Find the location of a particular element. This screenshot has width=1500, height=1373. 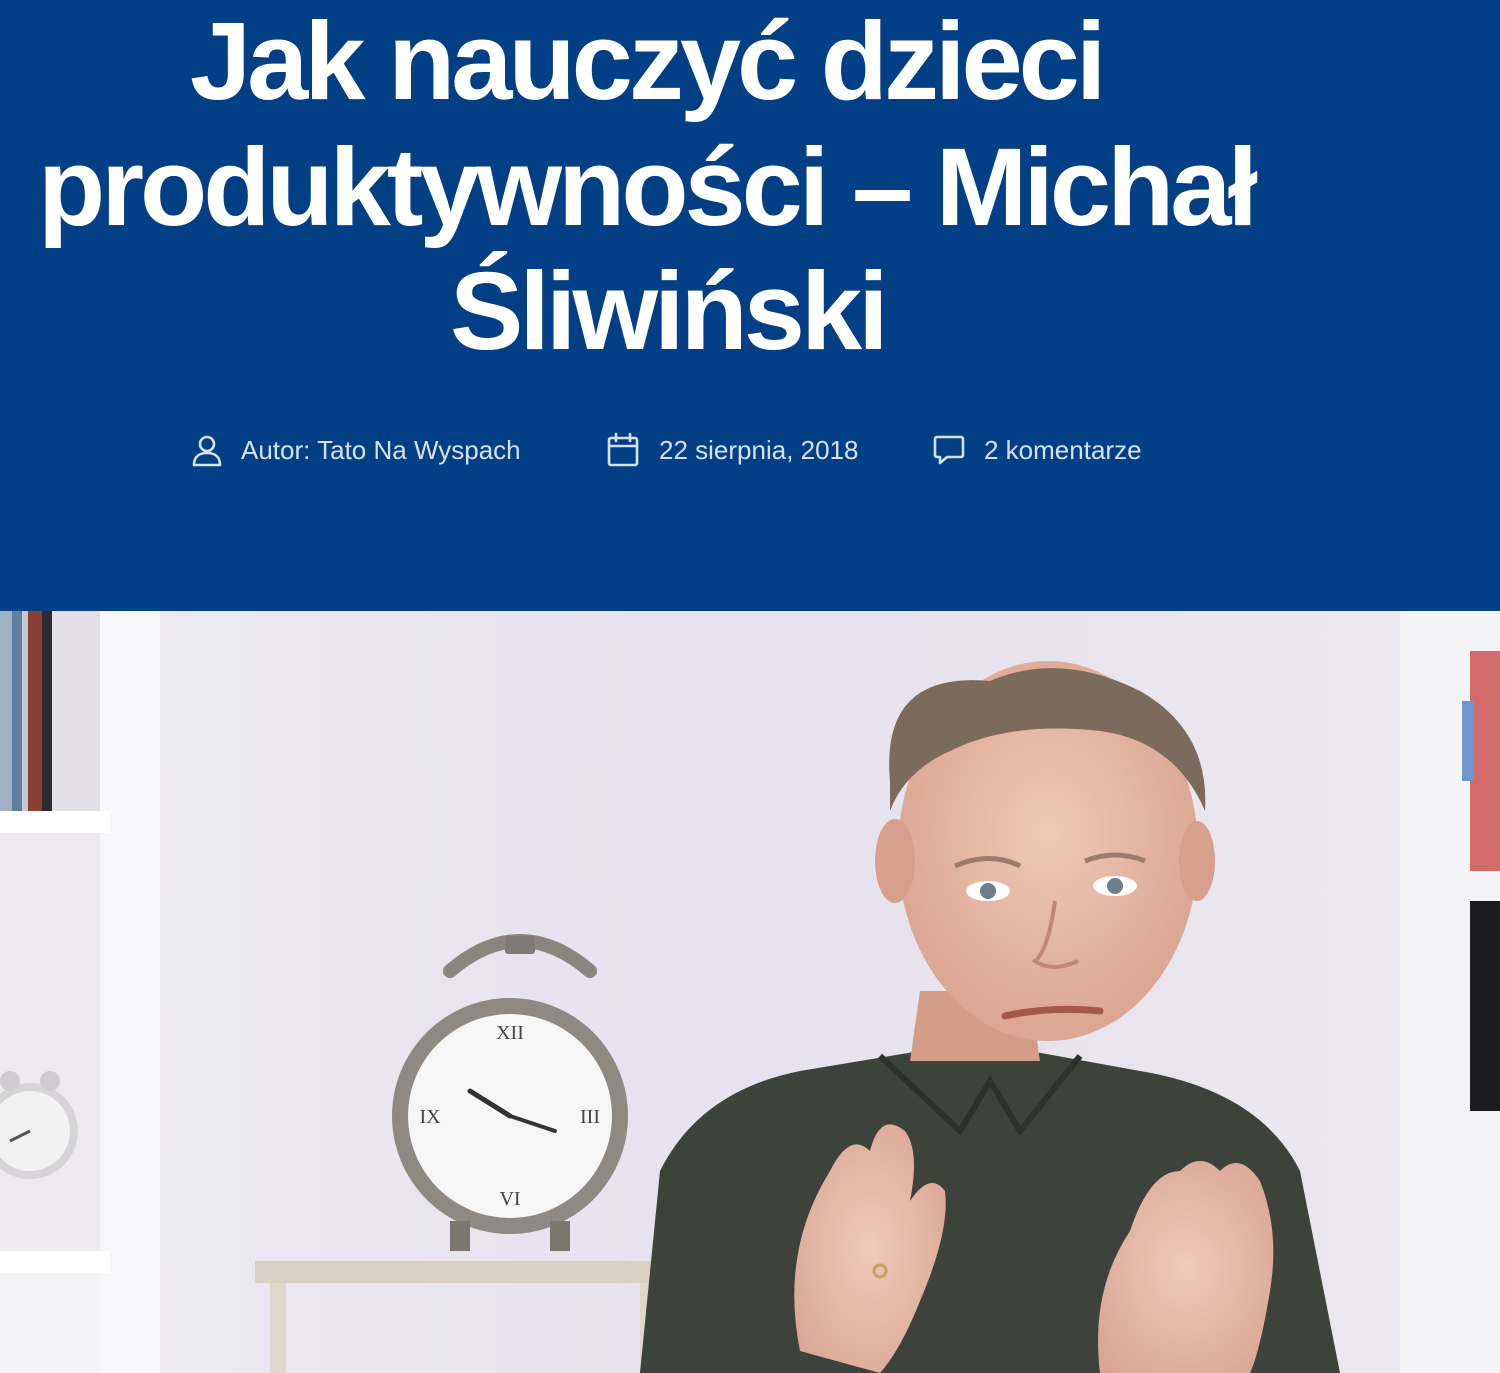

post-title-line-2: produktywności – Michał is located at coordinates (648, 187).